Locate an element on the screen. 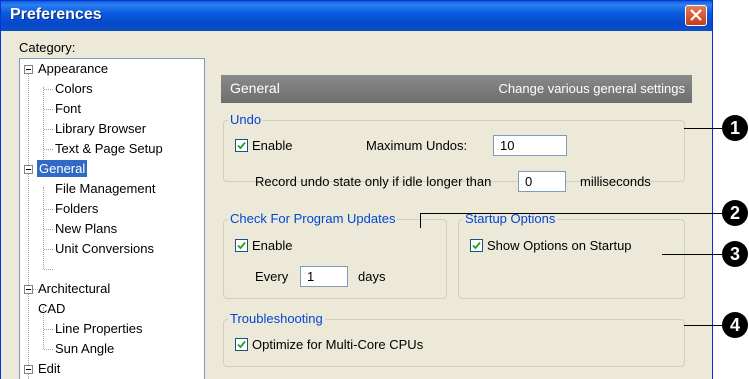 Image resolution: width=749 pixels, height=379 pixels. tree-item-folders: Folders is located at coordinates (76, 209).